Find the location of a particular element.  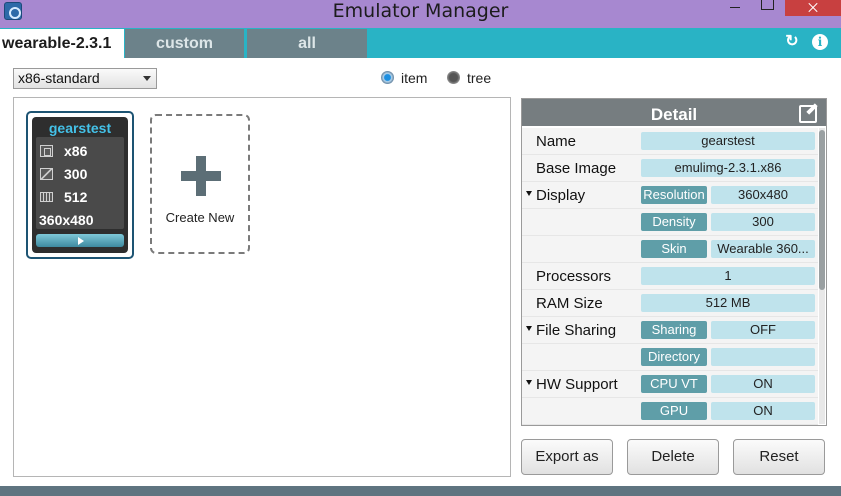

create-new-label: Create New is located at coordinates (200, 217).